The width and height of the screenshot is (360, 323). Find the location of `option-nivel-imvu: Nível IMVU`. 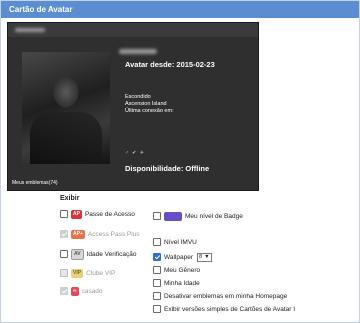

option-nivel-imvu: Nível IMVU is located at coordinates (175, 242).